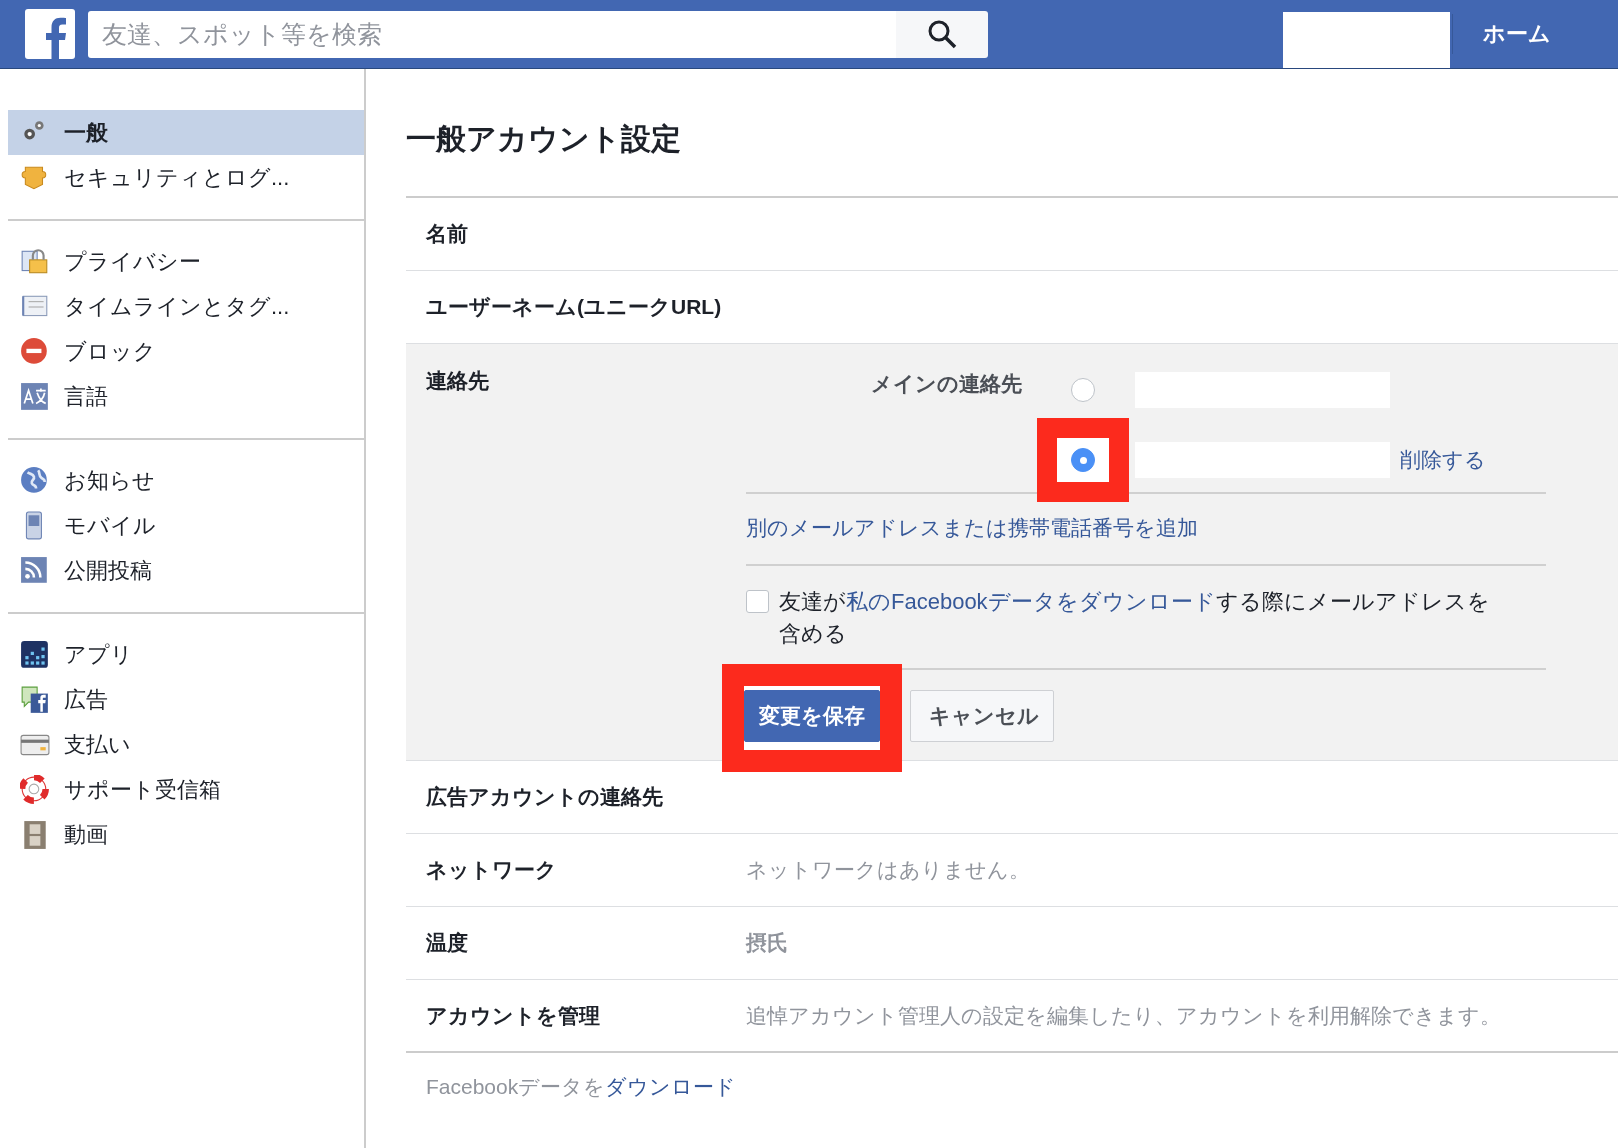 This screenshot has height=1148, width=1618. I want to click on home-link: ホーム, so click(1517, 34).